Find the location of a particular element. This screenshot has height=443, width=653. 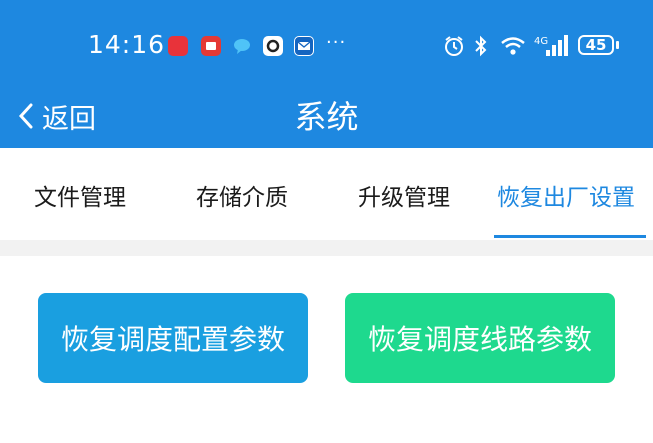

more-notifications-icon: ··· is located at coordinates (336, 42).